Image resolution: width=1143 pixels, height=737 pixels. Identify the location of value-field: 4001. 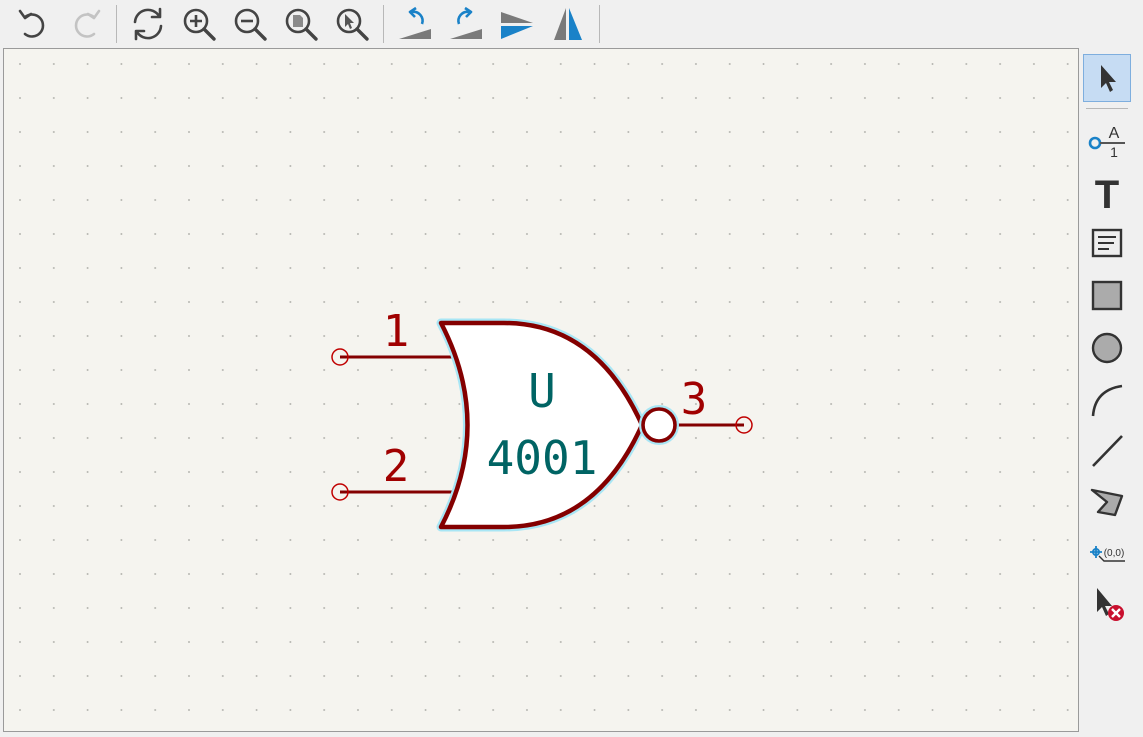
(542, 458).